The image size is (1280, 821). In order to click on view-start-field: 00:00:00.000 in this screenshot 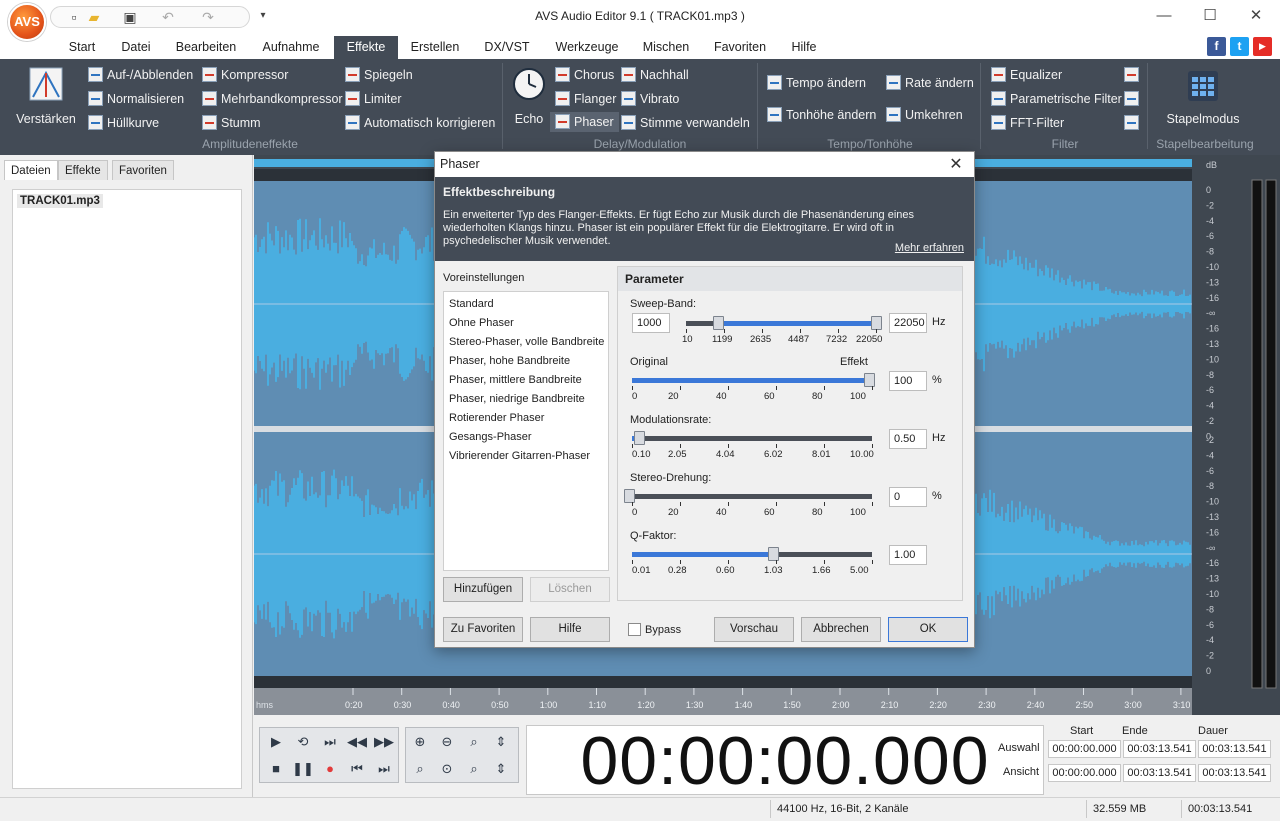, I will do `click(1084, 773)`.